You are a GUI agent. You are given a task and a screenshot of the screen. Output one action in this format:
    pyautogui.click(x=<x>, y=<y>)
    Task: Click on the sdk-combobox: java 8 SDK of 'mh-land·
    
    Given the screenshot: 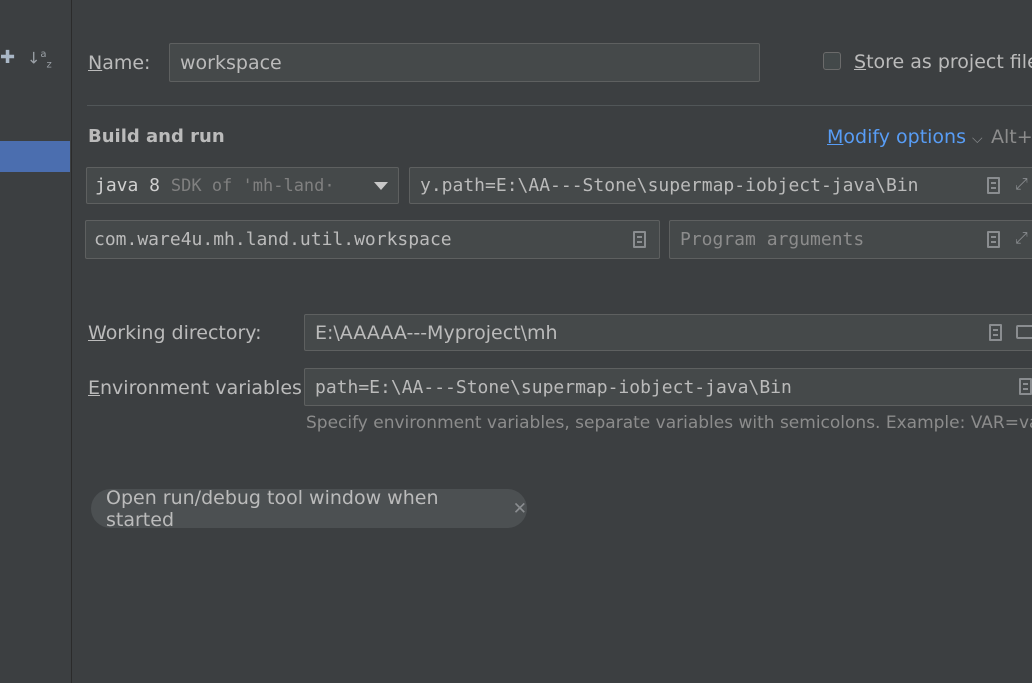 What is the action you would take?
    pyautogui.click(x=242, y=185)
    